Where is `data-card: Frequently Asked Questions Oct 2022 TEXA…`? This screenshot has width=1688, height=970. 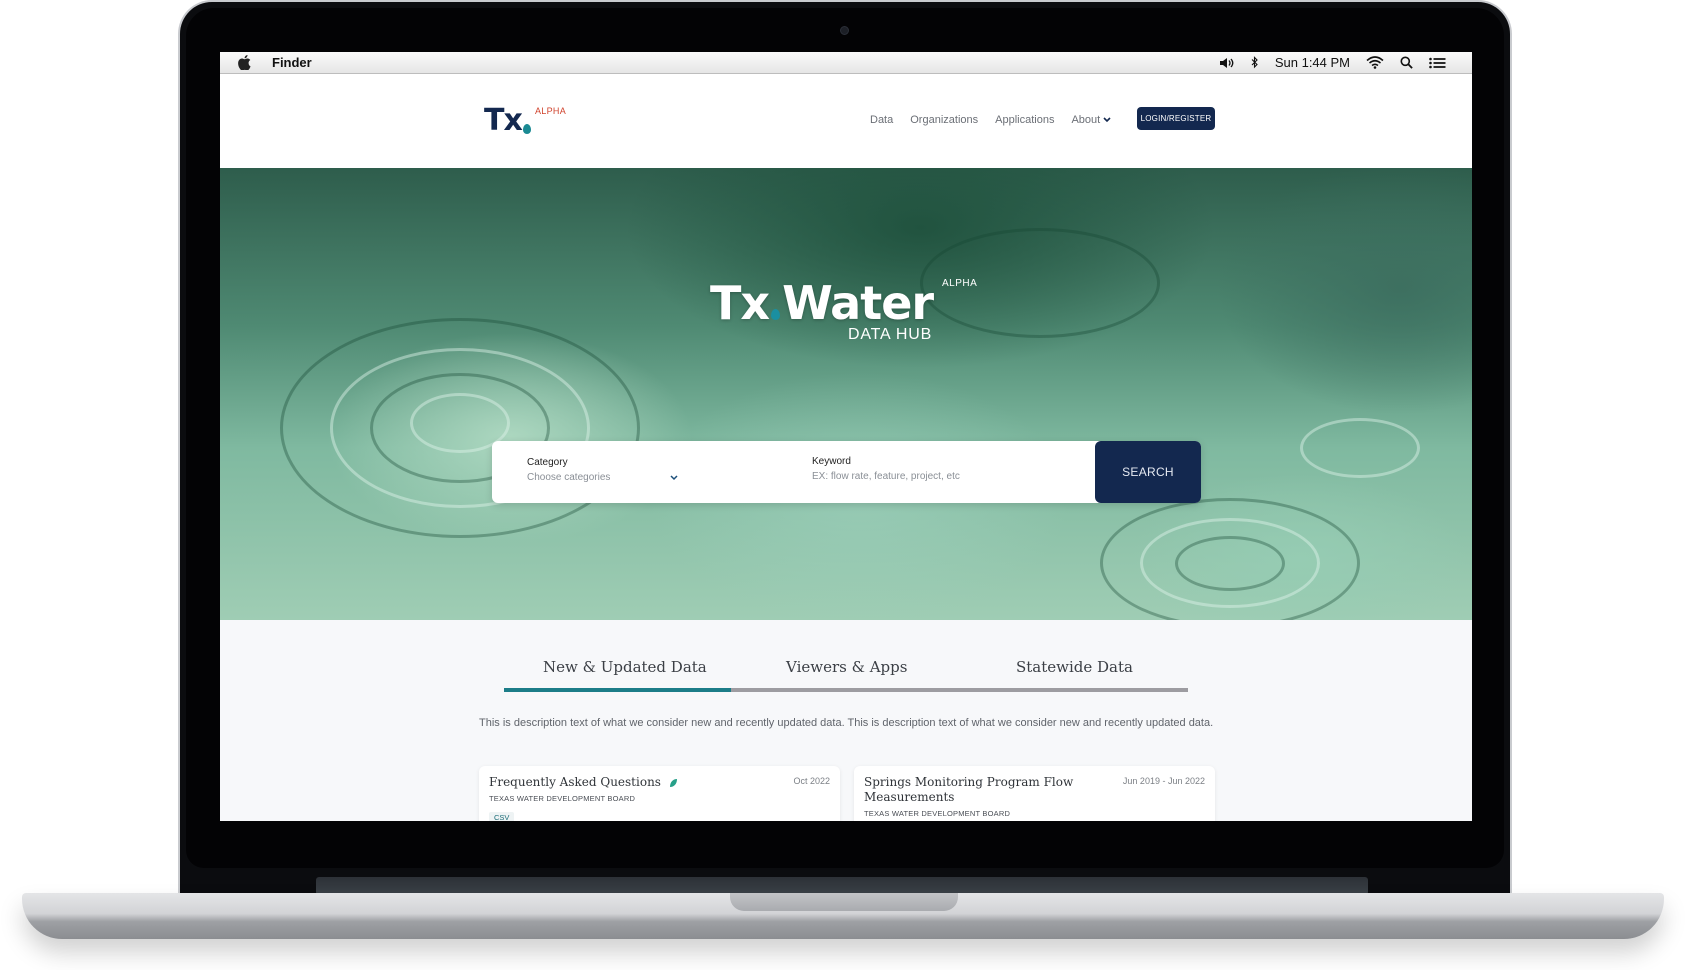 data-card: Frequently Asked Questions Oct 2022 TEXA… is located at coordinates (659, 793).